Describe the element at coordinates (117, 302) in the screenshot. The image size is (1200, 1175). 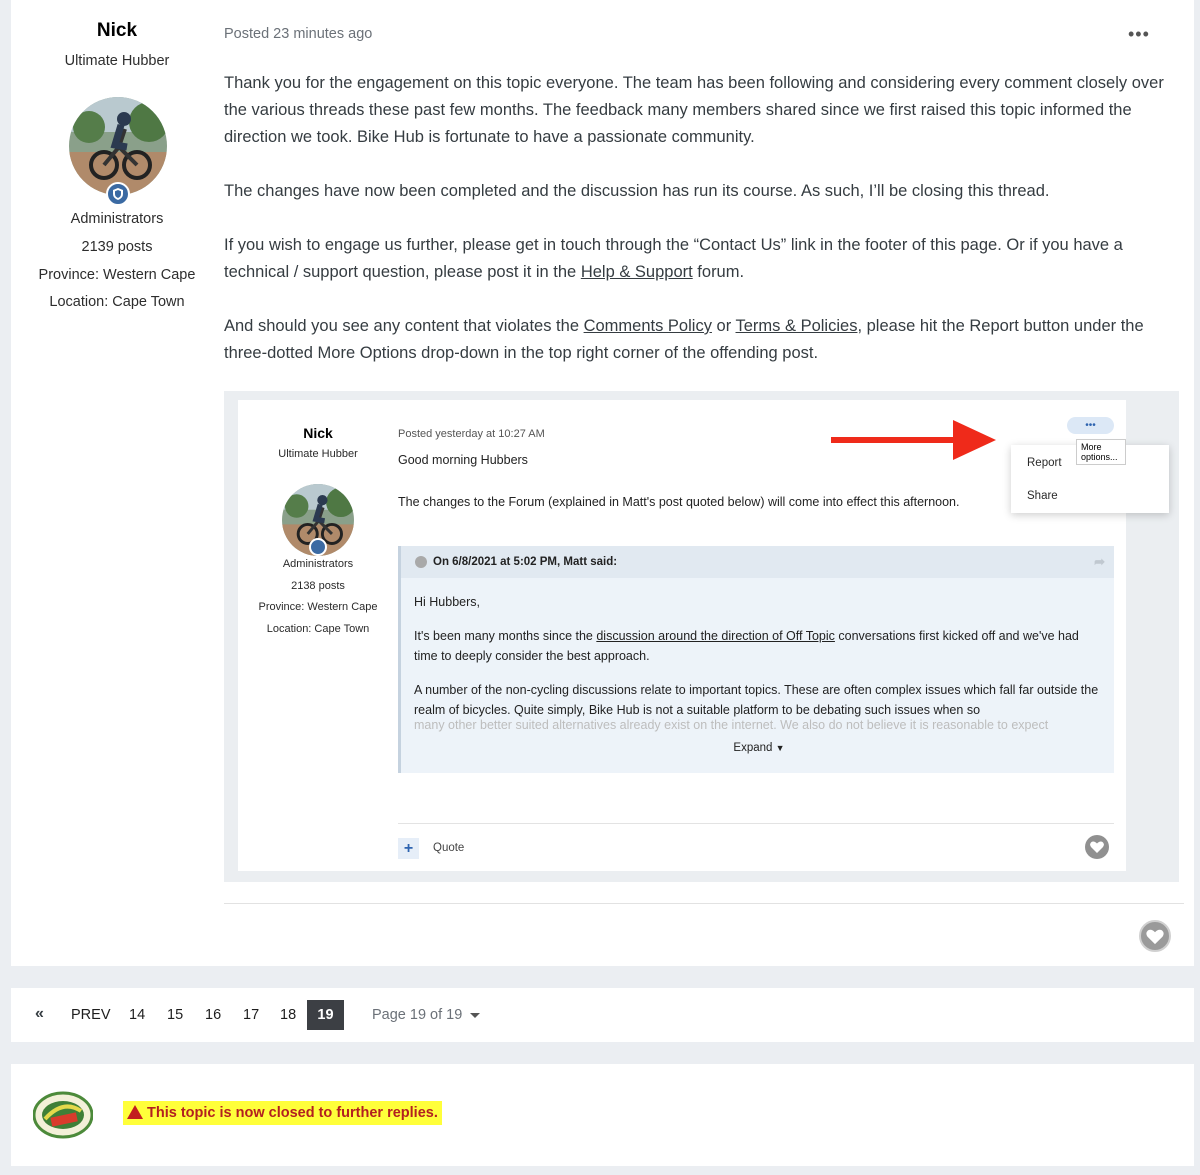
I see `author-location: Location: Cape Town` at that location.